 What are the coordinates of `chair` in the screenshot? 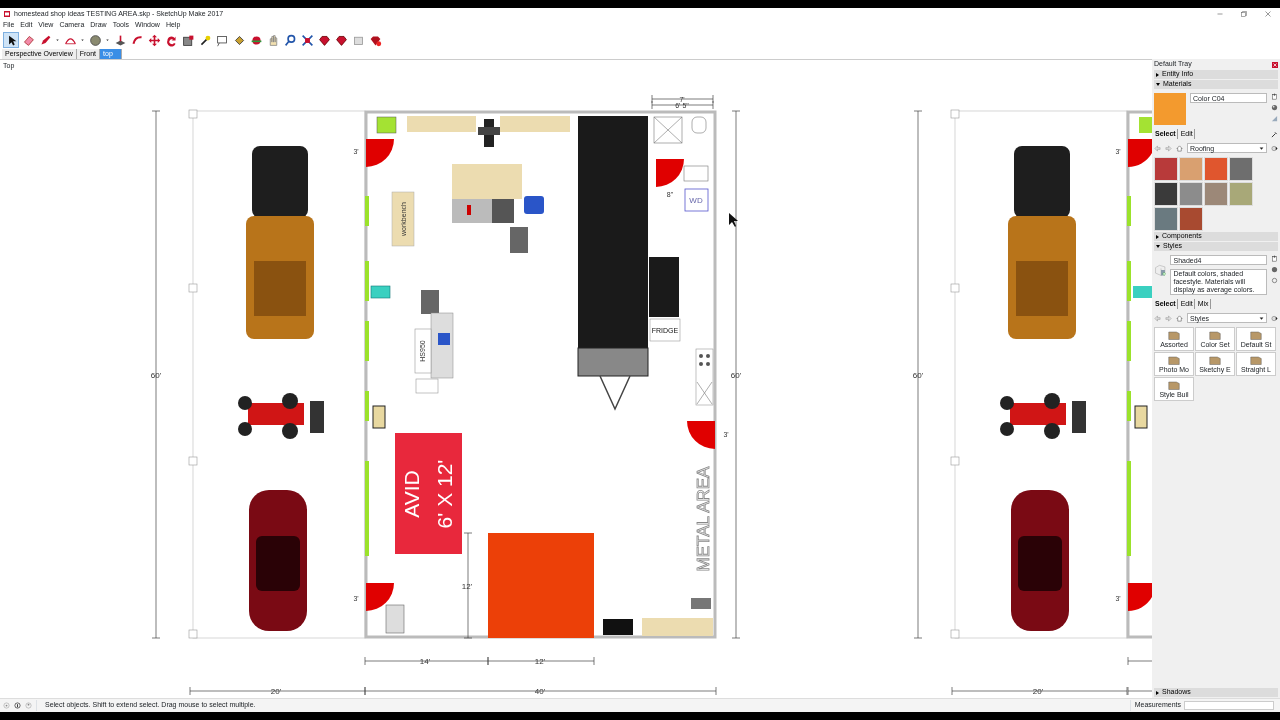 It's located at (534, 205).